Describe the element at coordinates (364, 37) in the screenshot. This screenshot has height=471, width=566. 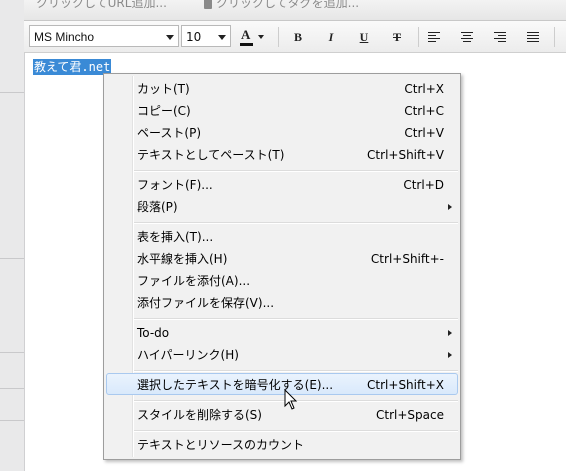
I see `underline-button: U` at that location.